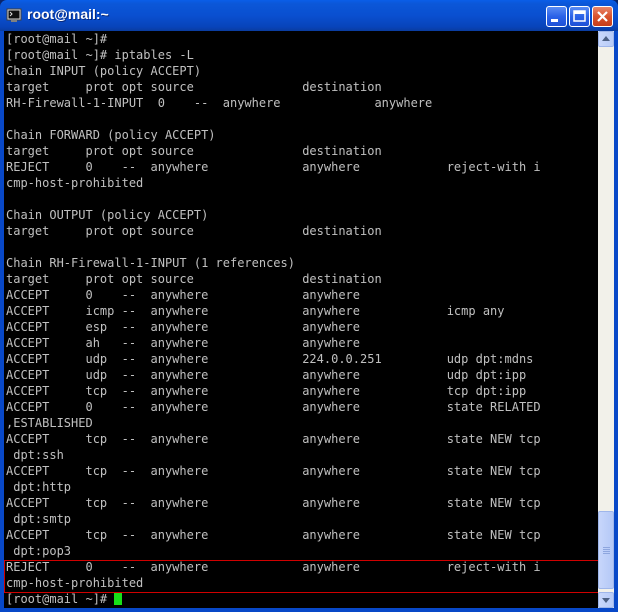  I want to click on terminal-line: Chain RH-Firewall-1-INPUT (1 references), so click(150, 263).